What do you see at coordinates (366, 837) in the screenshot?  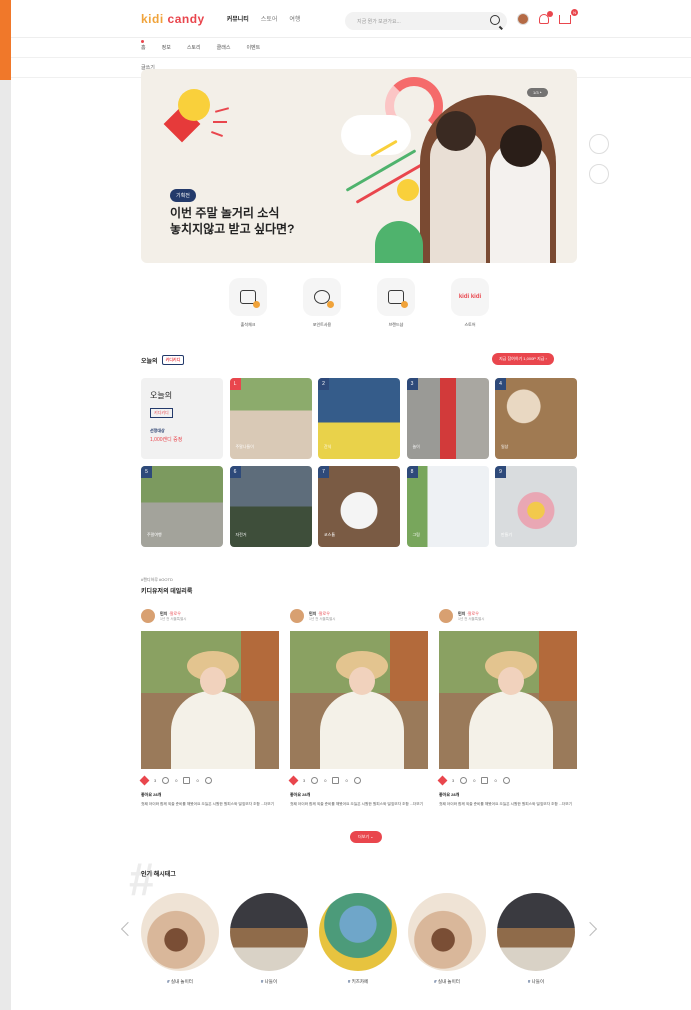 I see `more-button: 더보기 ⌄` at bounding box center [366, 837].